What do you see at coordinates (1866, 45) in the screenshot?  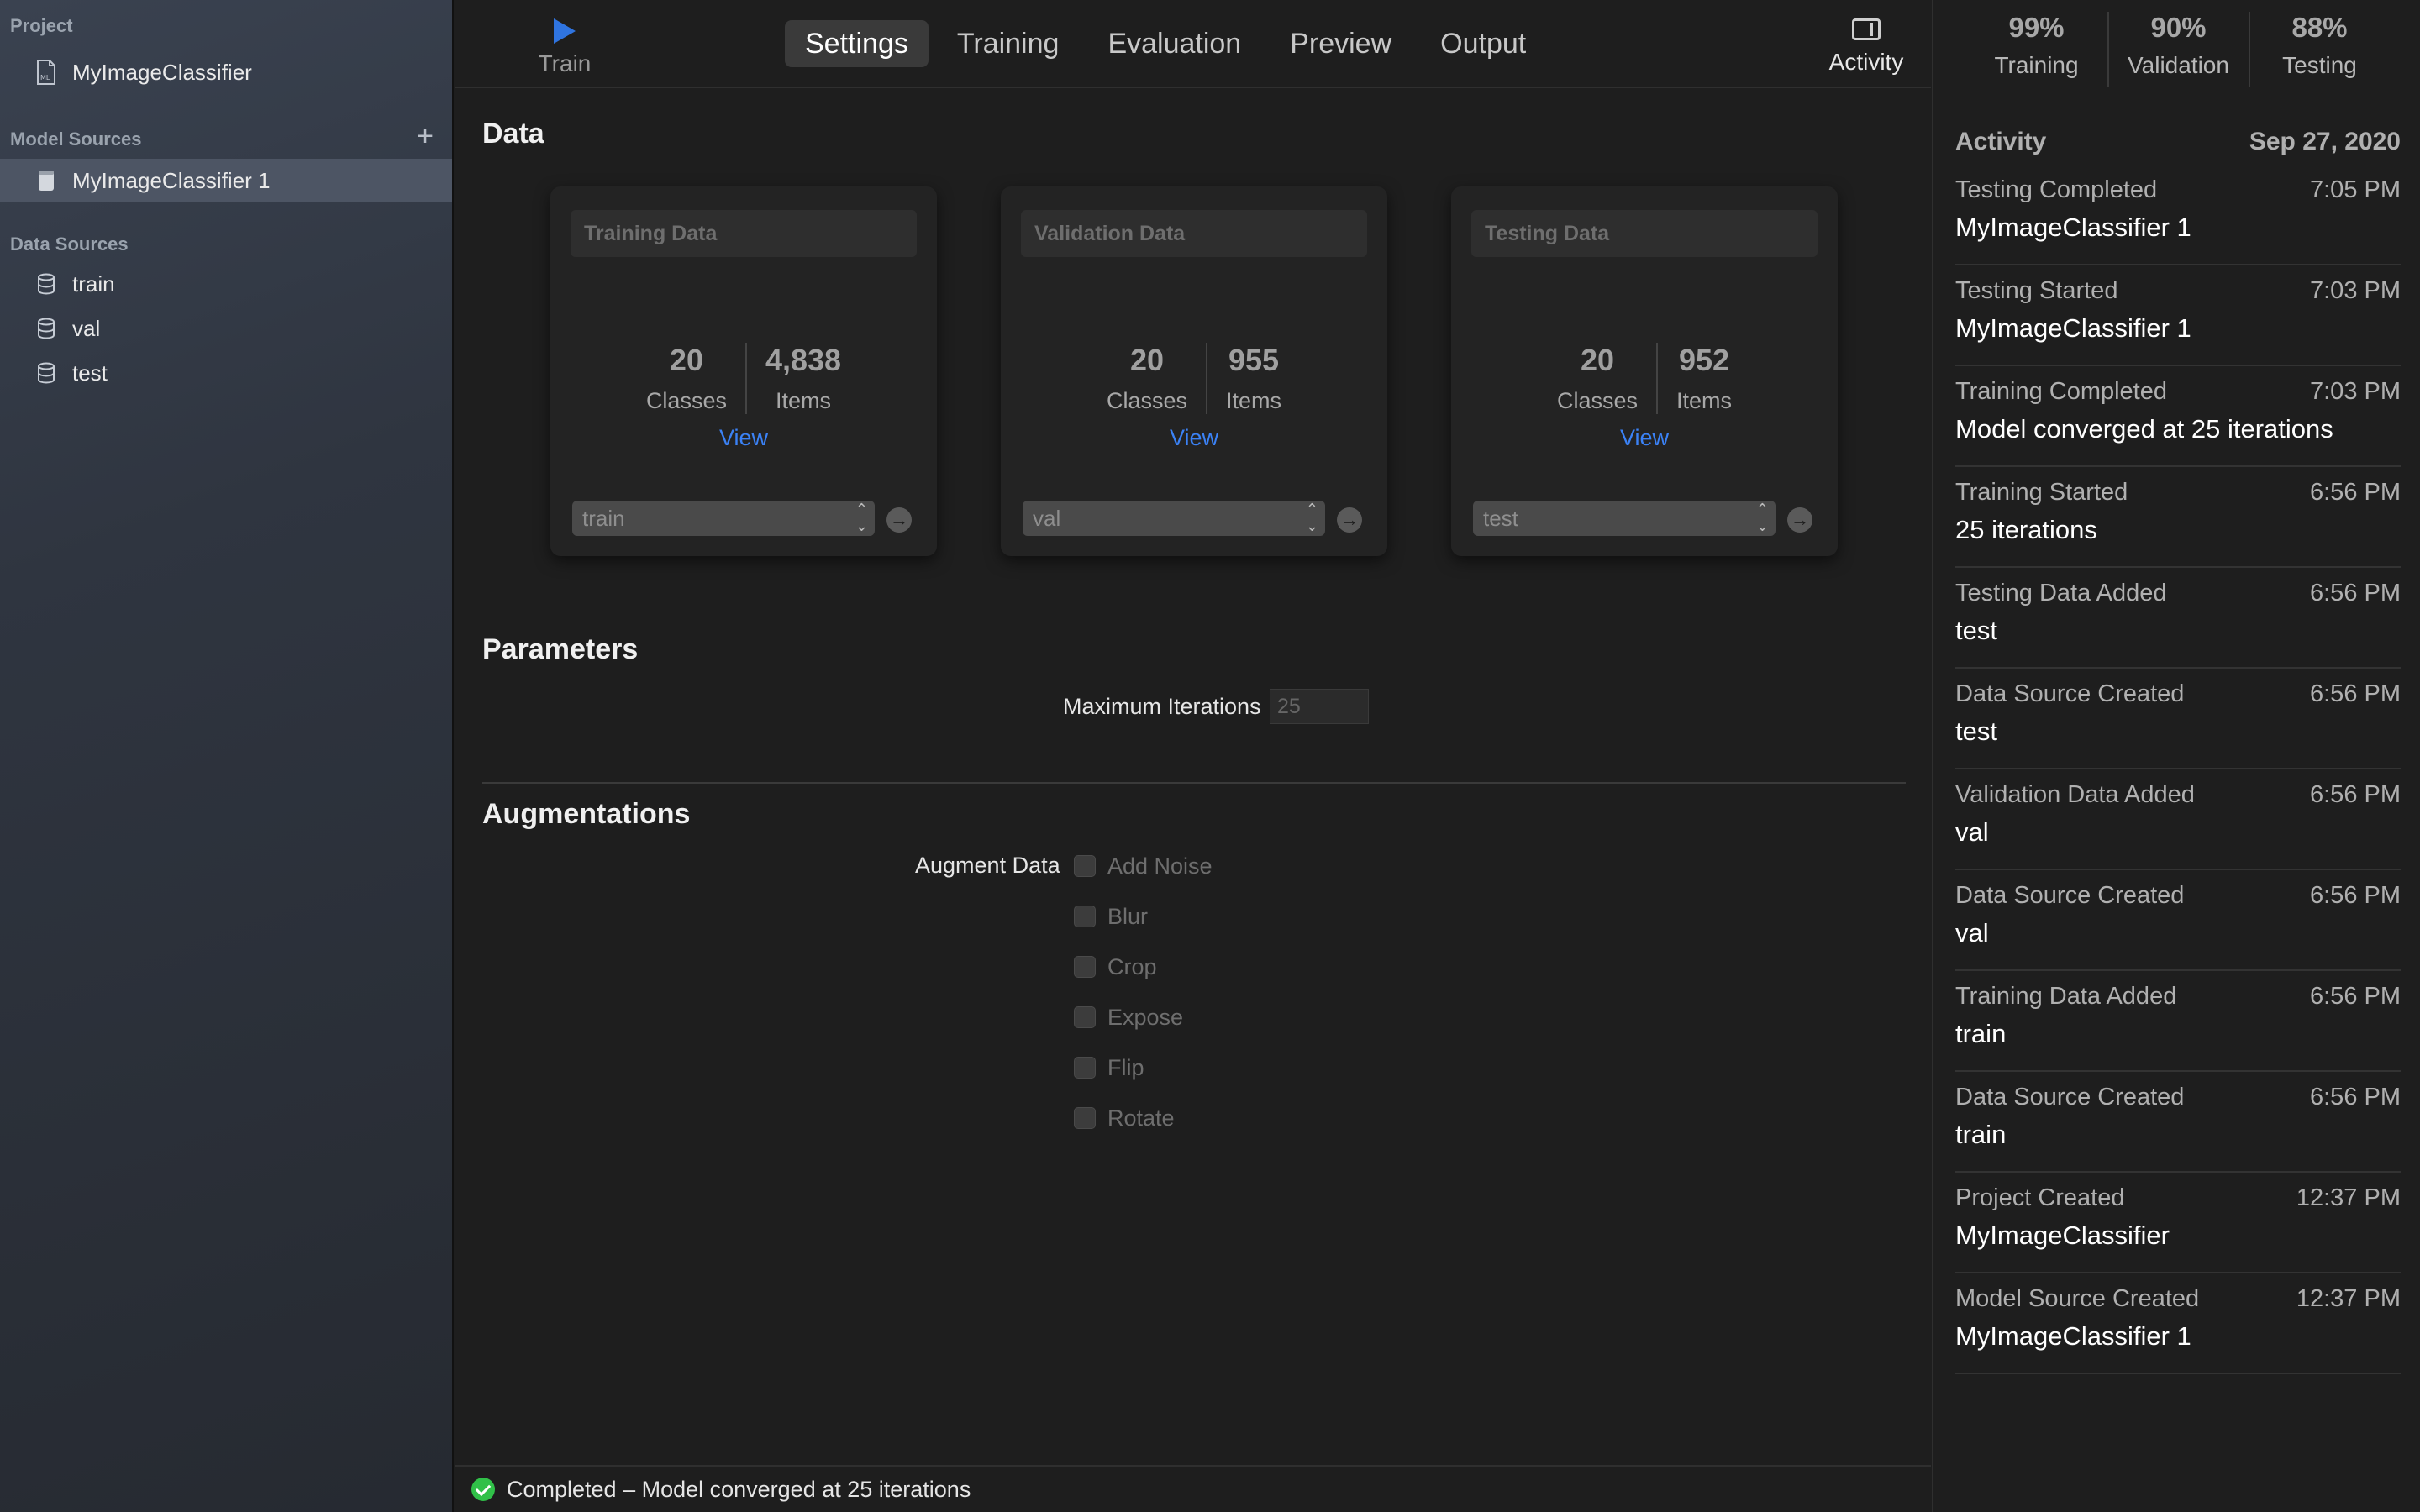 I see `activity-toggle-button: Activity` at bounding box center [1866, 45].